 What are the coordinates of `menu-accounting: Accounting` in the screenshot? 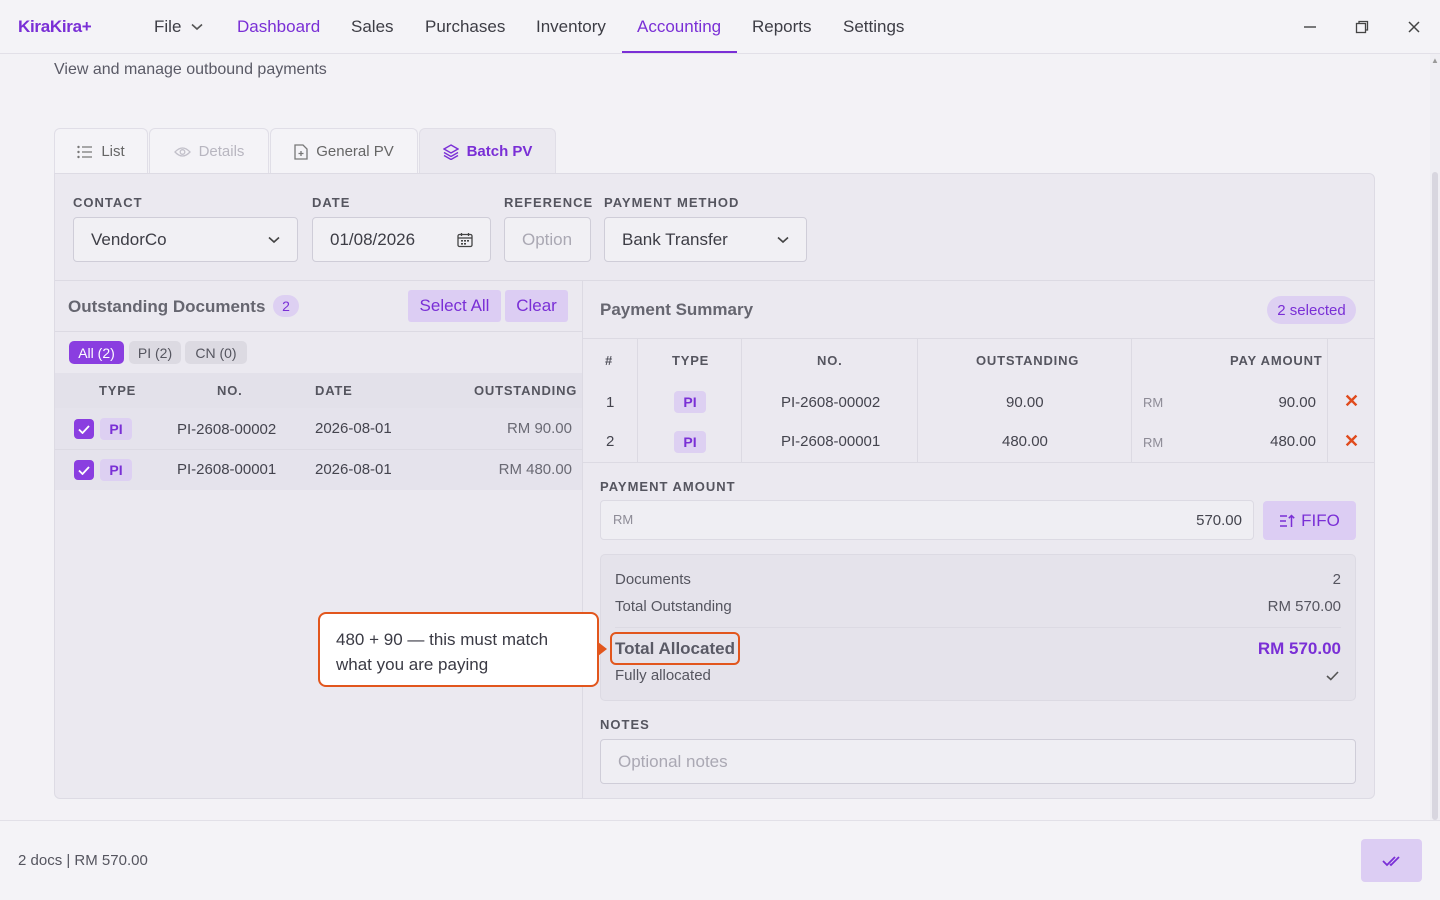 It's located at (679, 27).